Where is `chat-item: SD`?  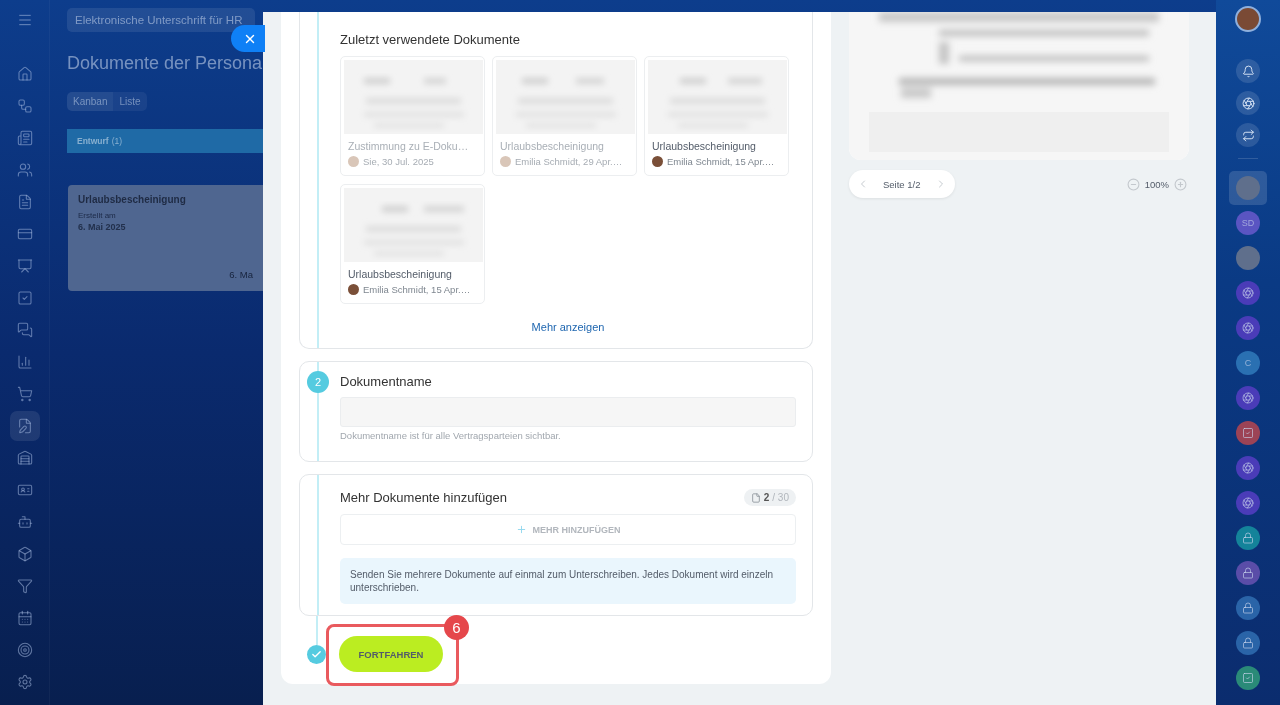
chat-item: SD is located at coordinates (1248, 223).